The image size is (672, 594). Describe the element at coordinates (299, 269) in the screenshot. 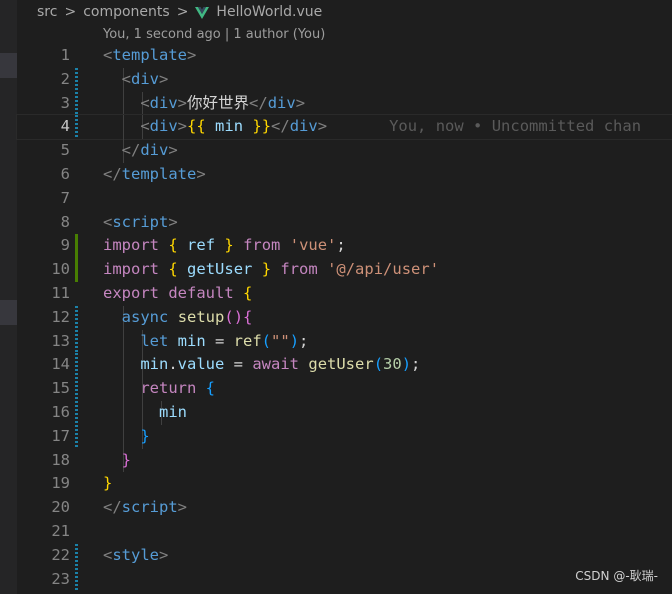

I see `code-token: from` at that location.